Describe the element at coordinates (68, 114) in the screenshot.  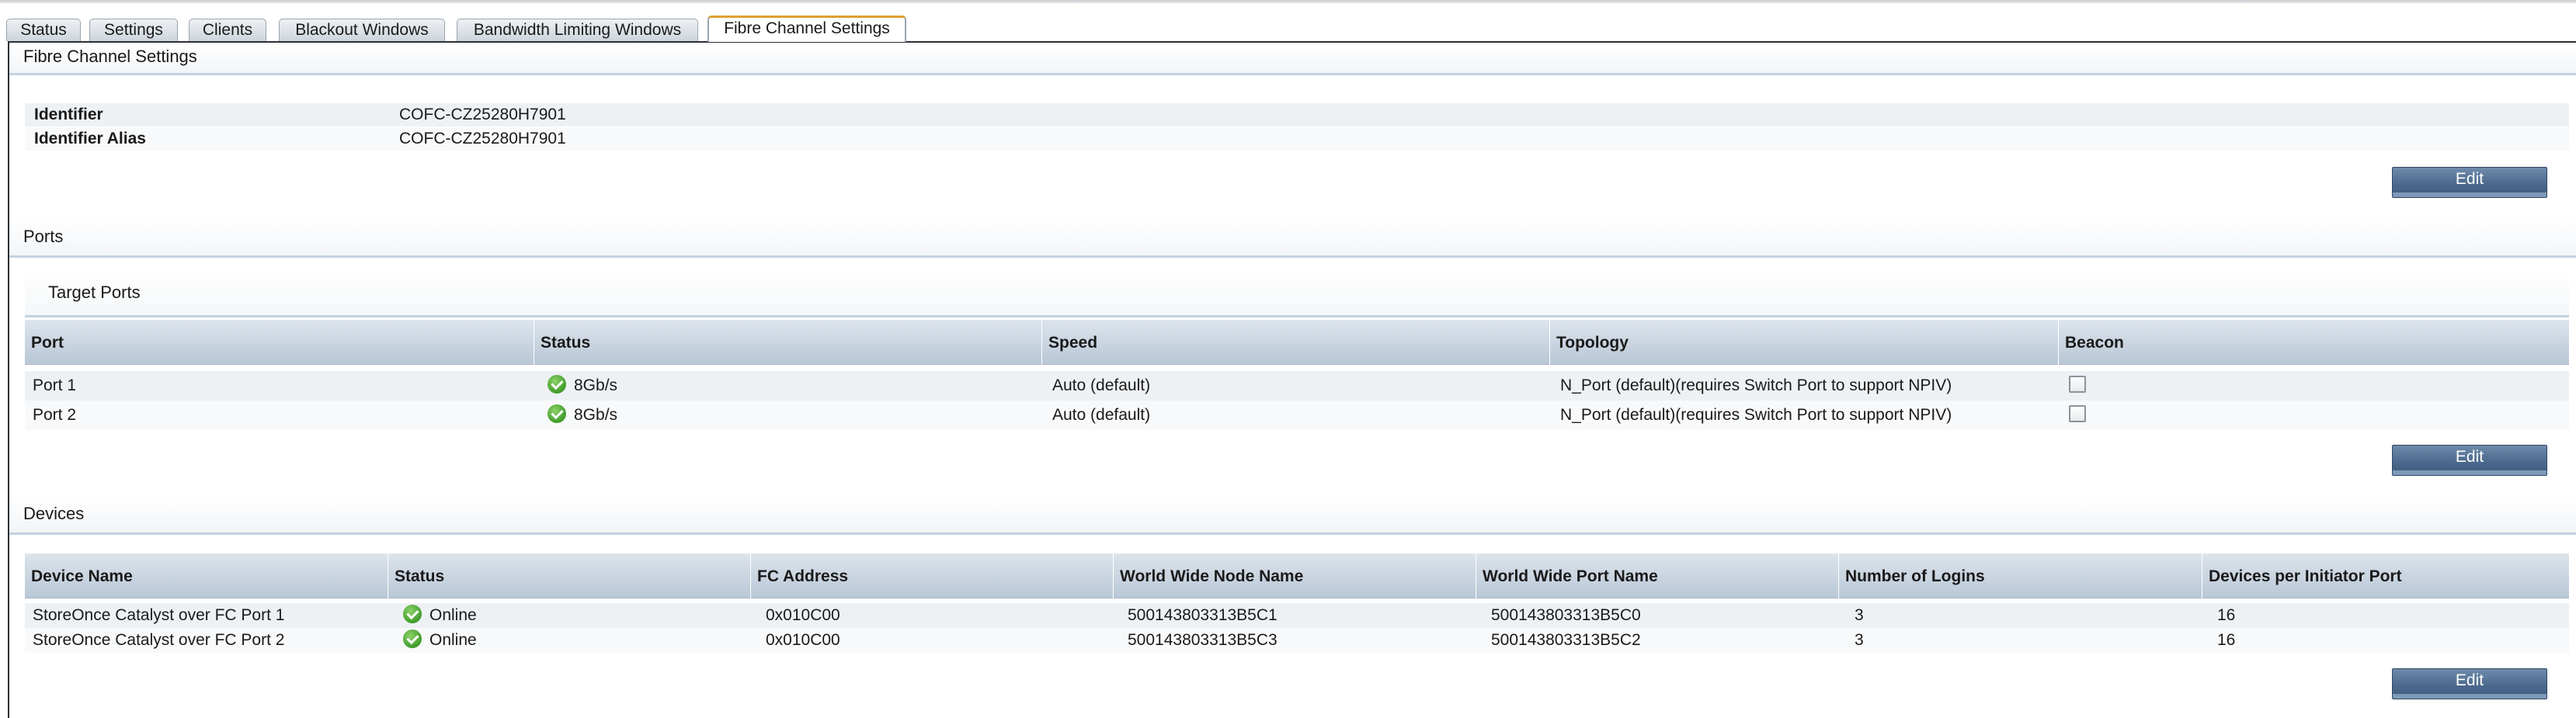
I see `identifier-label: Identifier` at that location.